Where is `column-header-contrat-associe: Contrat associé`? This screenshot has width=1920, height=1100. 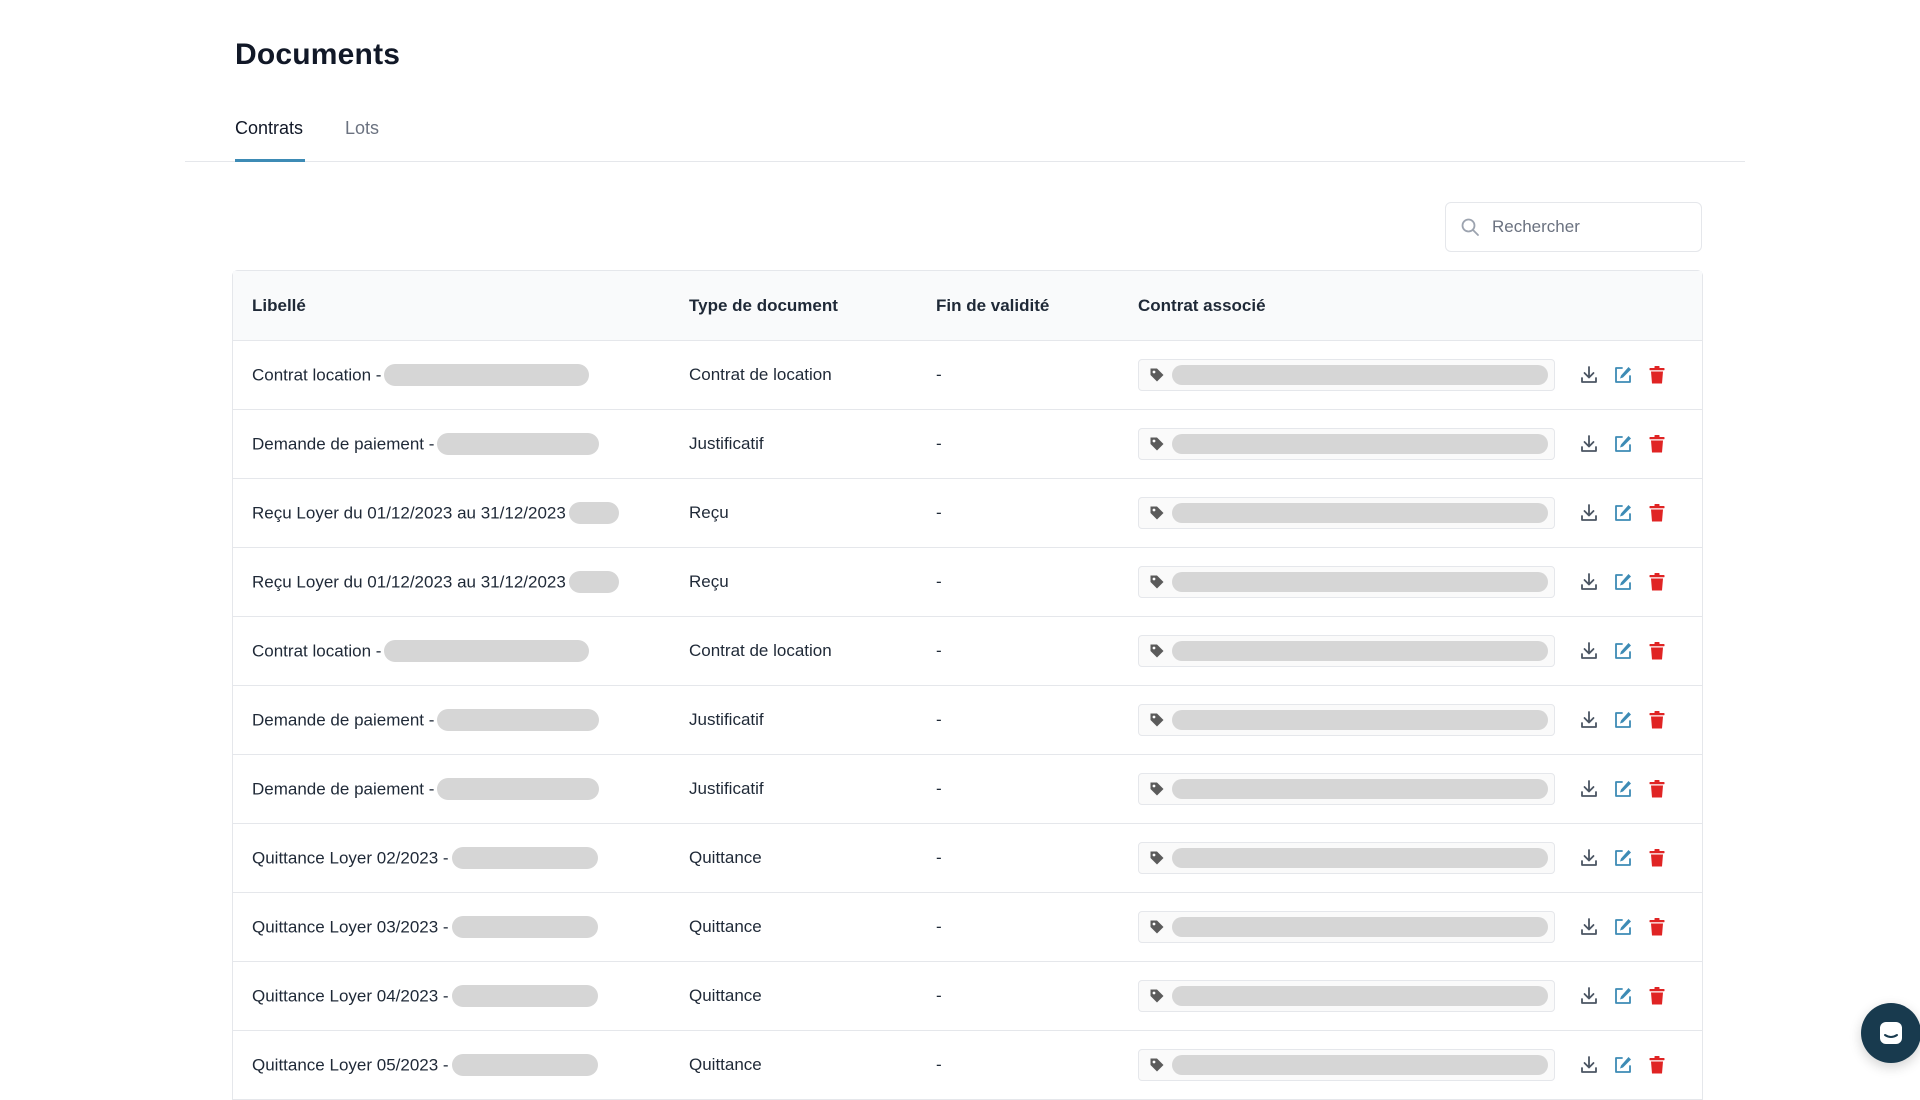
column-header-contrat-associe: Contrat associé is located at coordinates (1202, 305).